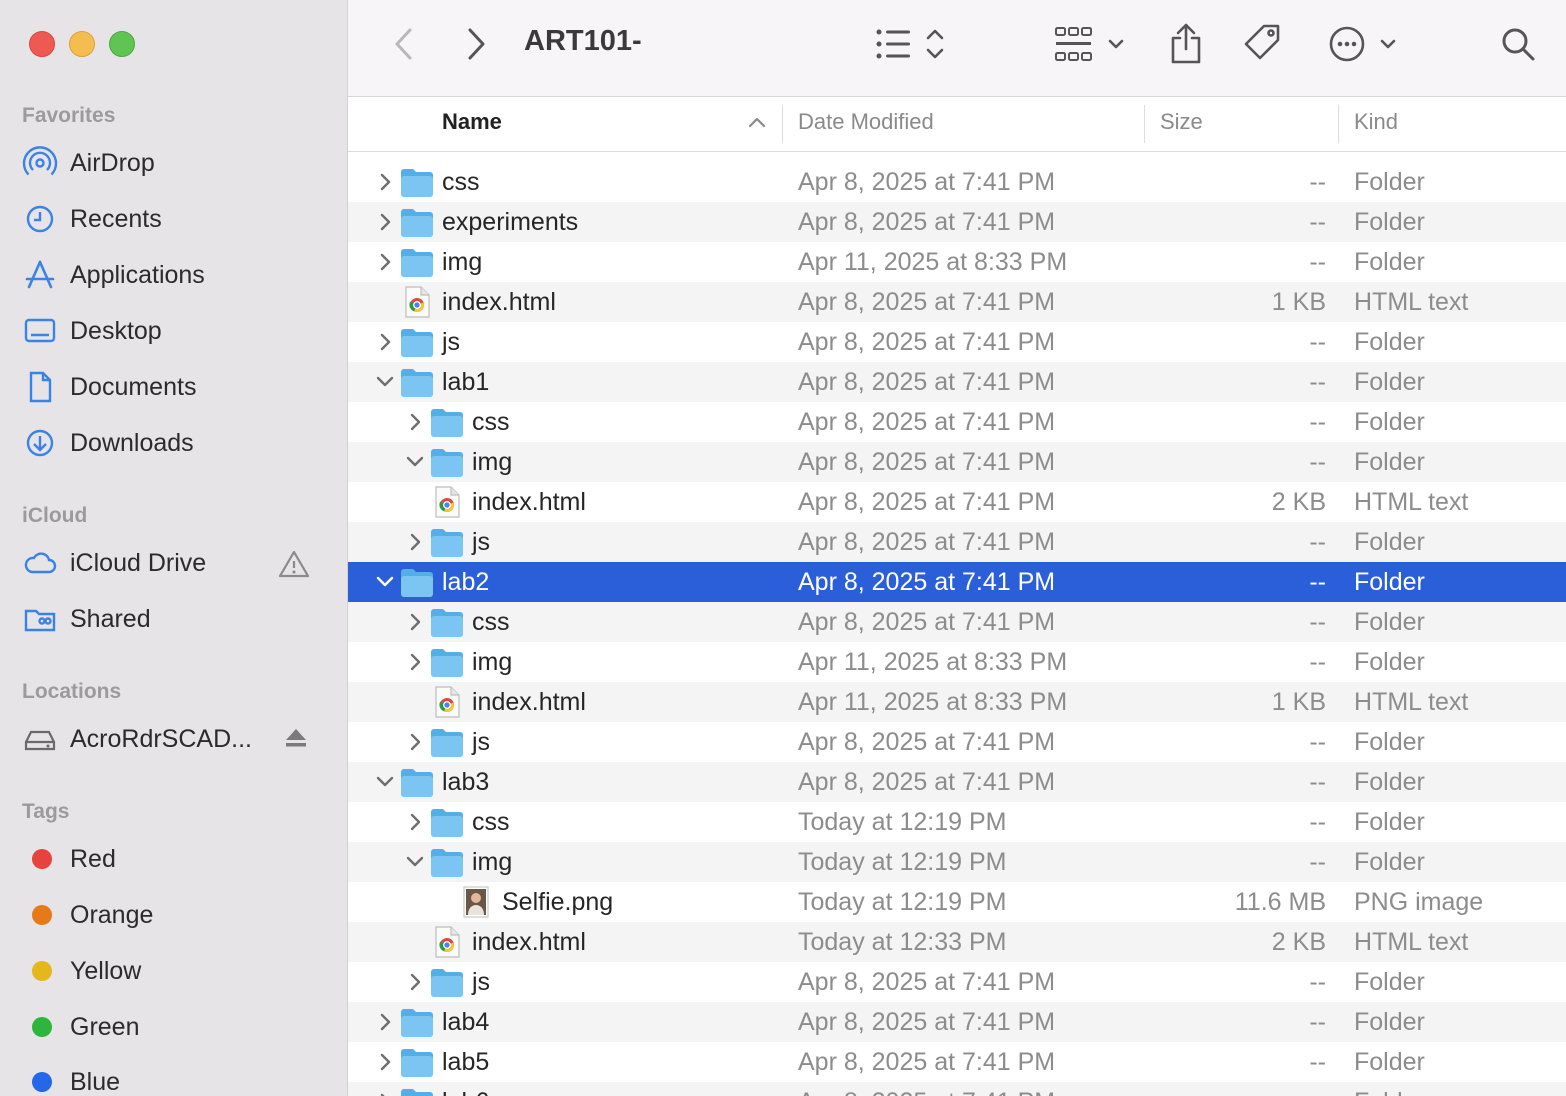  Describe the element at coordinates (447, 945) in the screenshot. I see `html-file-icon` at that location.